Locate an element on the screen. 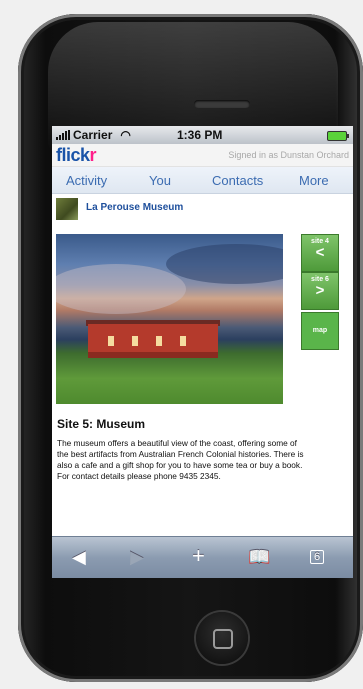 The height and width of the screenshot is (689, 363). map-button: map is located at coordinates (320, 331).